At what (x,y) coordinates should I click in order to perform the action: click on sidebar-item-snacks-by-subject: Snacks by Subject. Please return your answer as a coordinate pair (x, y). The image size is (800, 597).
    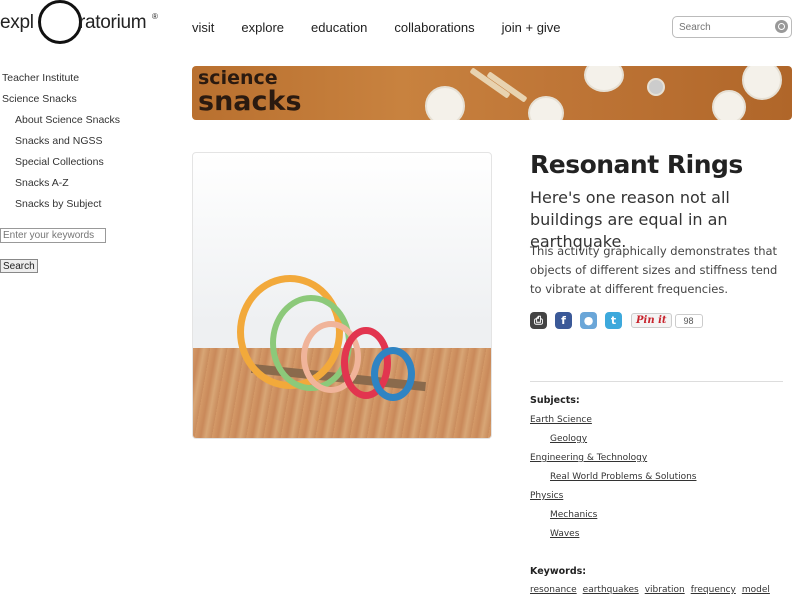
    Looking at the image, I should click on (85, 206).